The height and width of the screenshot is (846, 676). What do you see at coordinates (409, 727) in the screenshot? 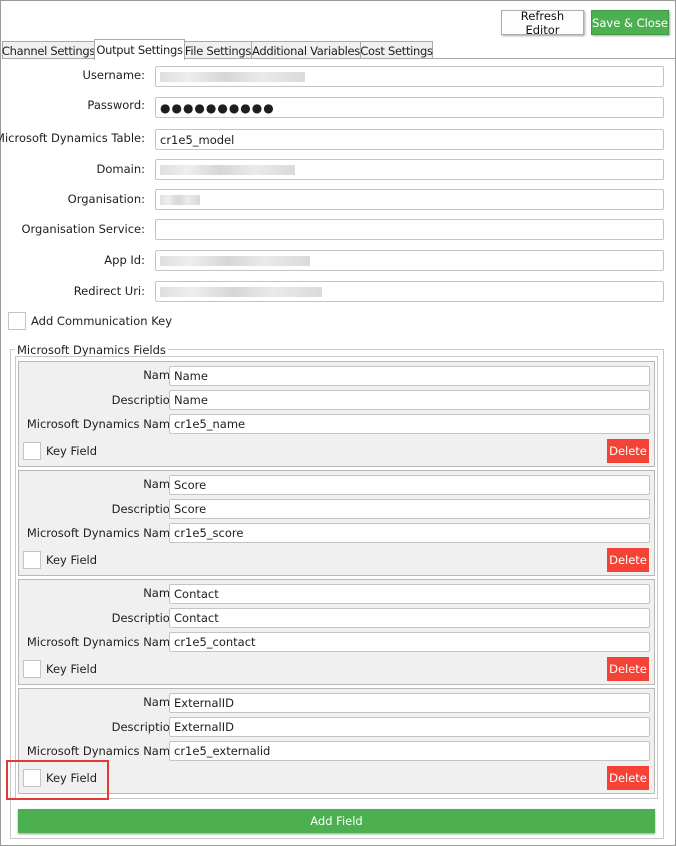
I see `field-description-input: ExternalID` at bounding box center [409, 727].